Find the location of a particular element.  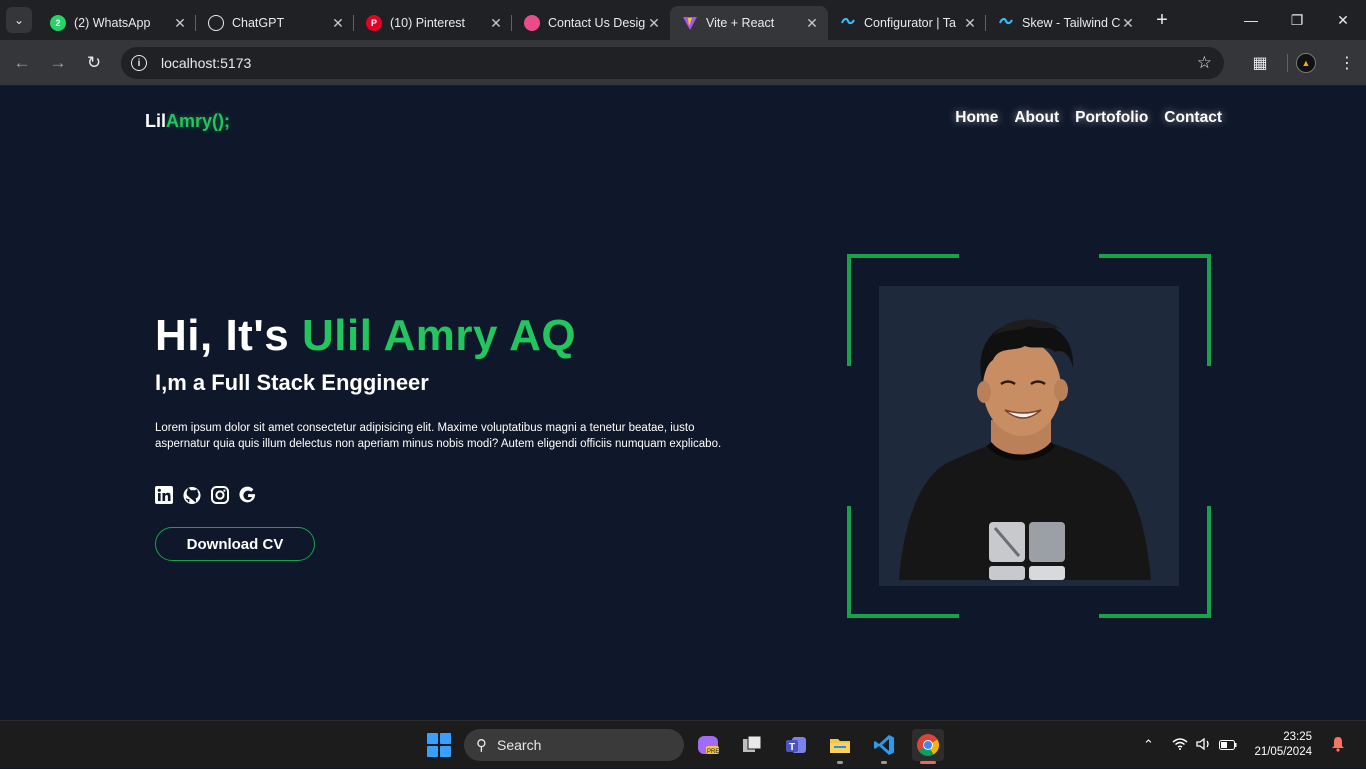

window-controls: — ❐ ✕ is located at coordinates (1297, 20).